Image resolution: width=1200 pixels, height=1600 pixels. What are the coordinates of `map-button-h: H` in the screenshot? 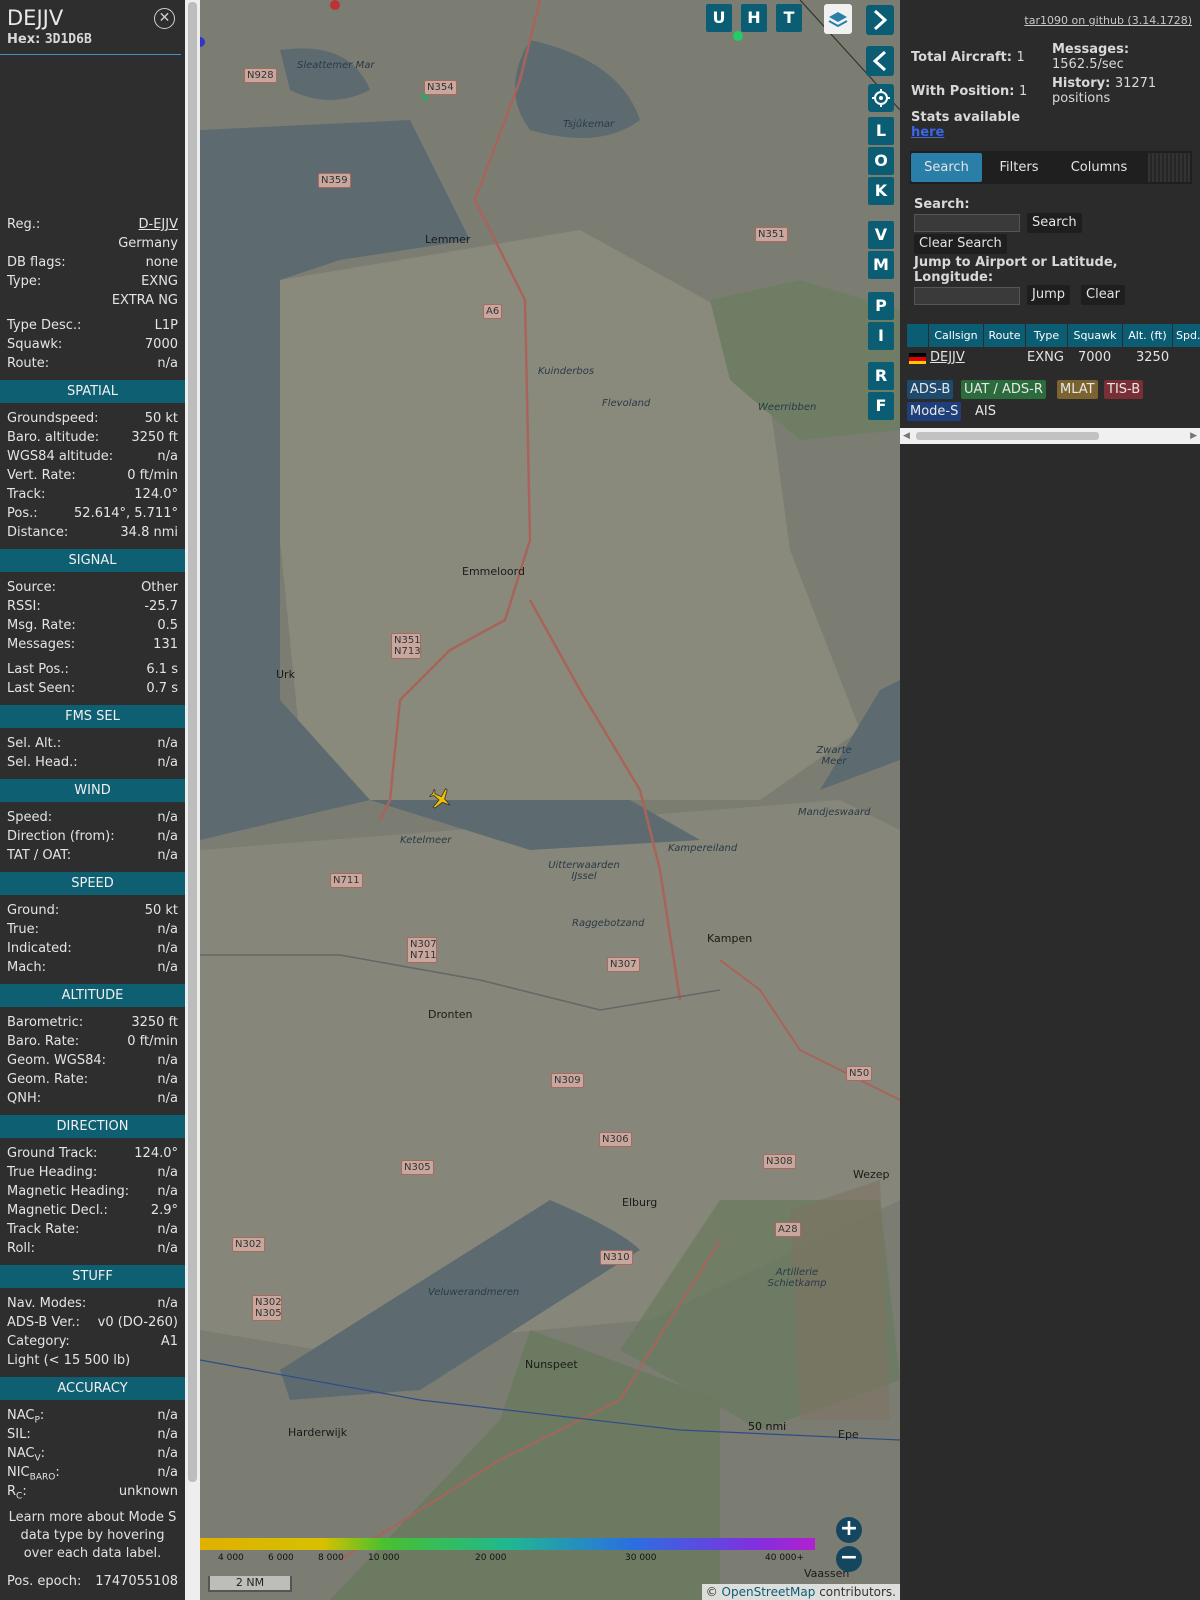 It's located at (754, 18).